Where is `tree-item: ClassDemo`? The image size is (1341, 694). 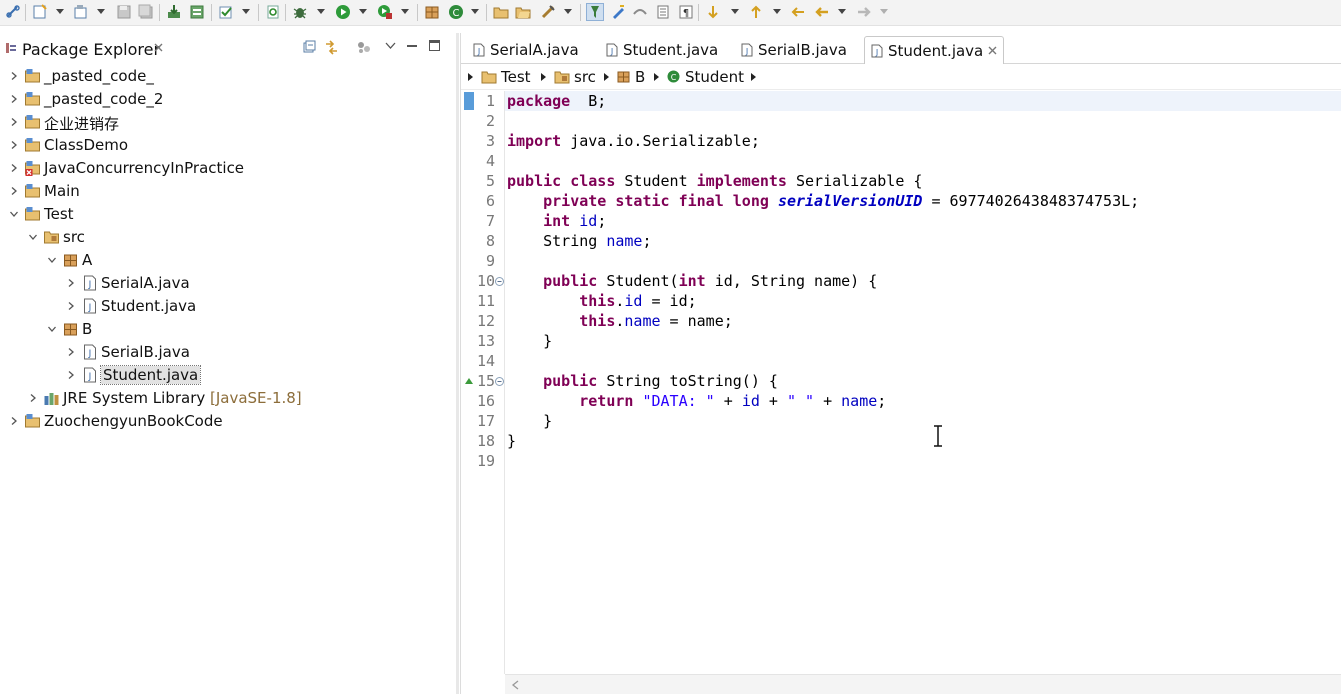
tree-item: ClassDemo is located at coordinates (228, 145).